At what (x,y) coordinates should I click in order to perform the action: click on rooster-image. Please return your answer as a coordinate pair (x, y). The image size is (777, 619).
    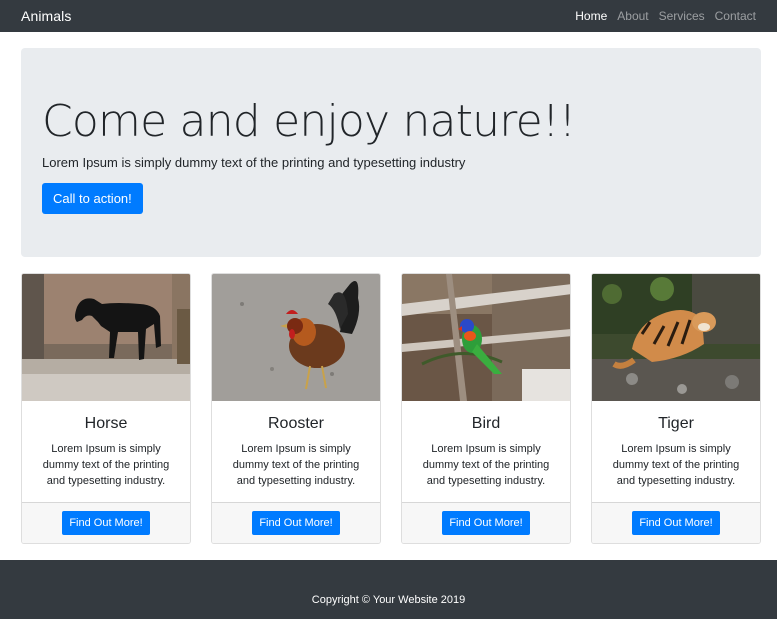
    Looking at the image, I should click on (296, 337).